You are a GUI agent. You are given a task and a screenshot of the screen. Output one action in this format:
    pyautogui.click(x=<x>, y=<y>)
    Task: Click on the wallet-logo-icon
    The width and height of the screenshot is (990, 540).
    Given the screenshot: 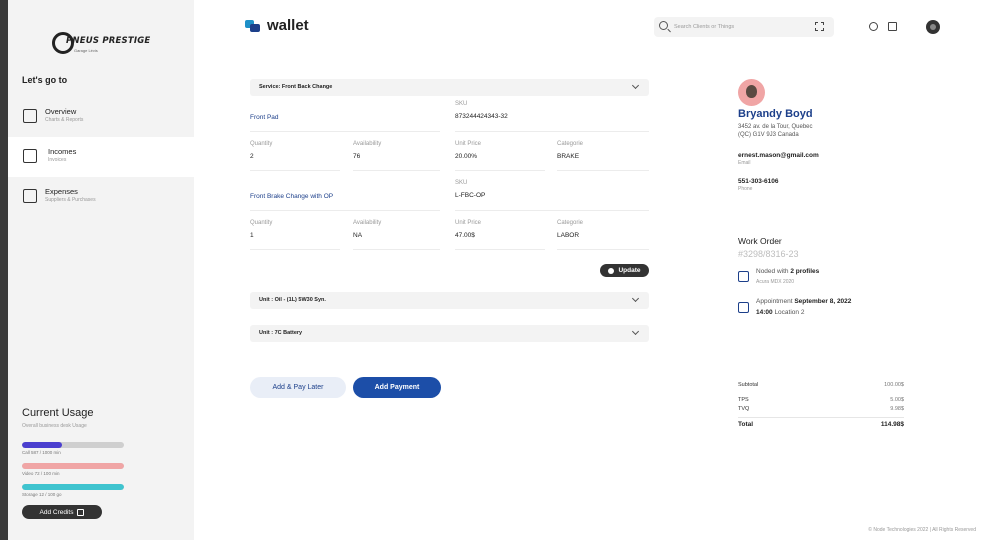 What is the action you would take?
    pyautogui.click(x=253, y=27)
    